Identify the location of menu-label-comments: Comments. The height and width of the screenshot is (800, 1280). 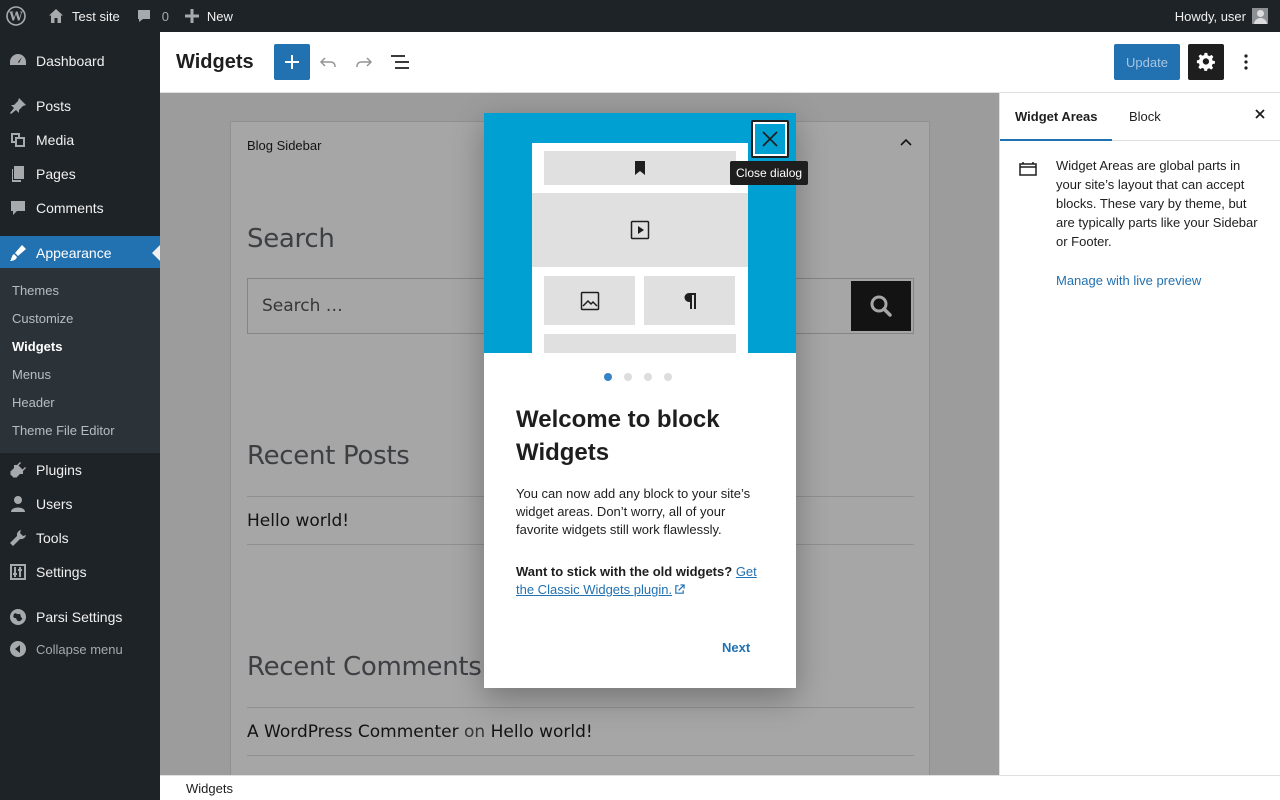
(70, 208).